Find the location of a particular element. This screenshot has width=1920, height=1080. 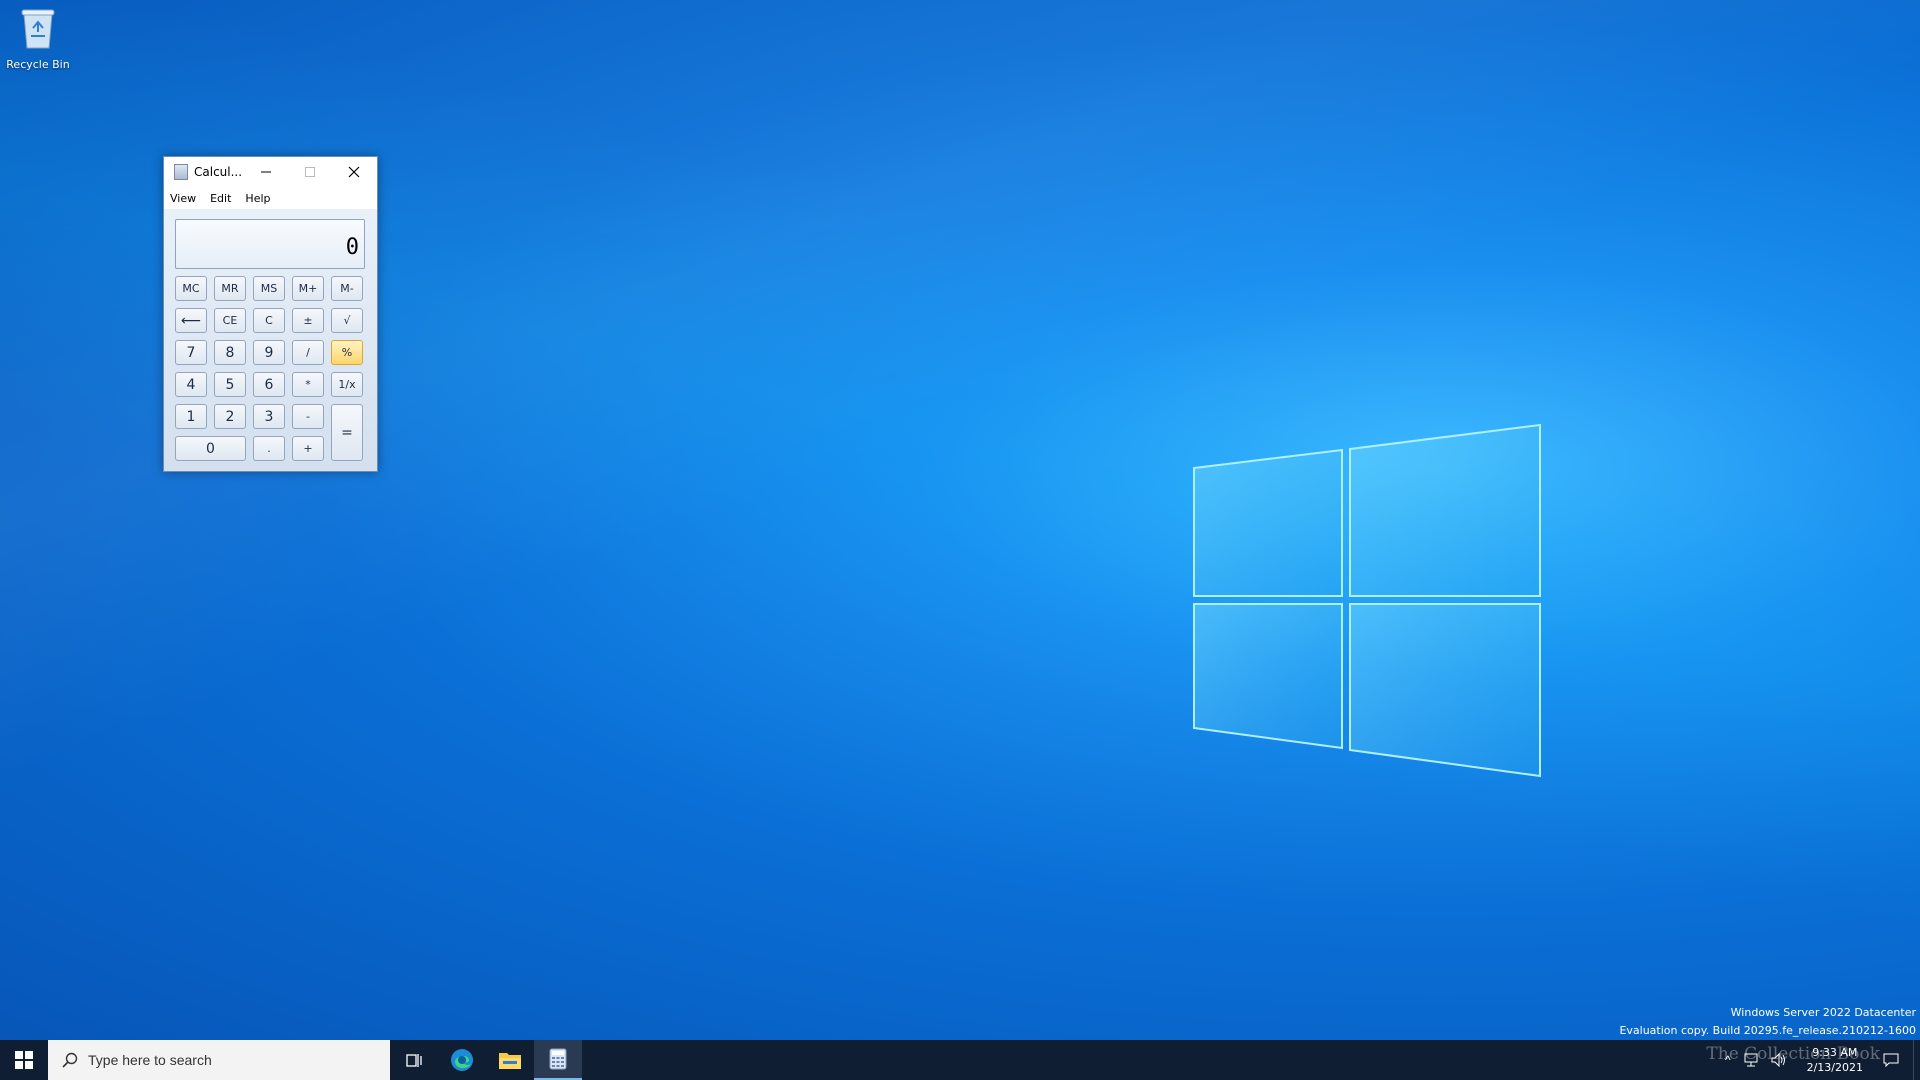

taskbar-file-explorer is located at coordinates (510, 1060).